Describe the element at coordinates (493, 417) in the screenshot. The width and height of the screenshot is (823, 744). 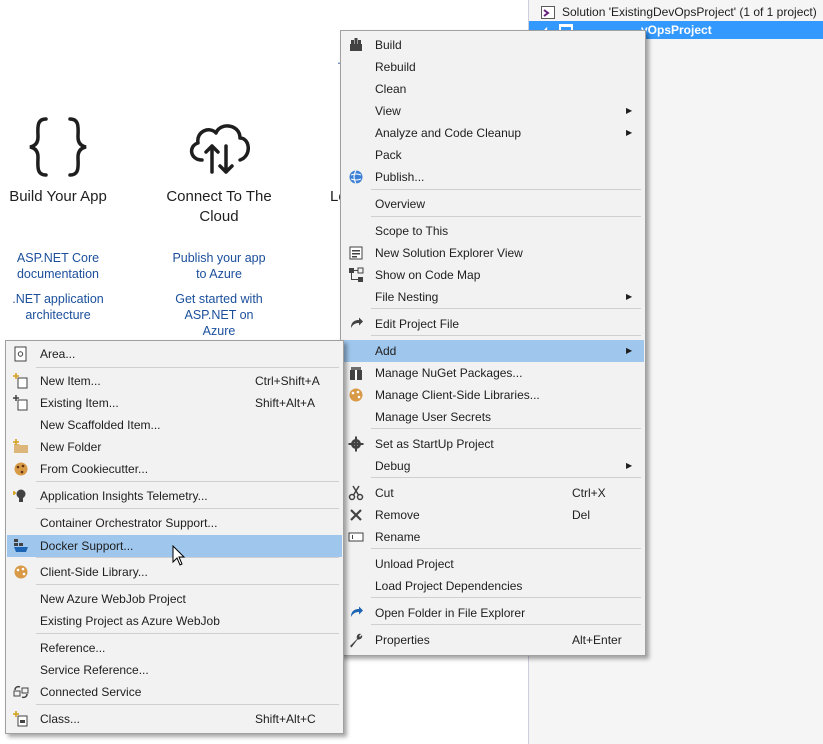
I see `project-menu-item-manage-user-secrets: Manage User Secrets` at that location.